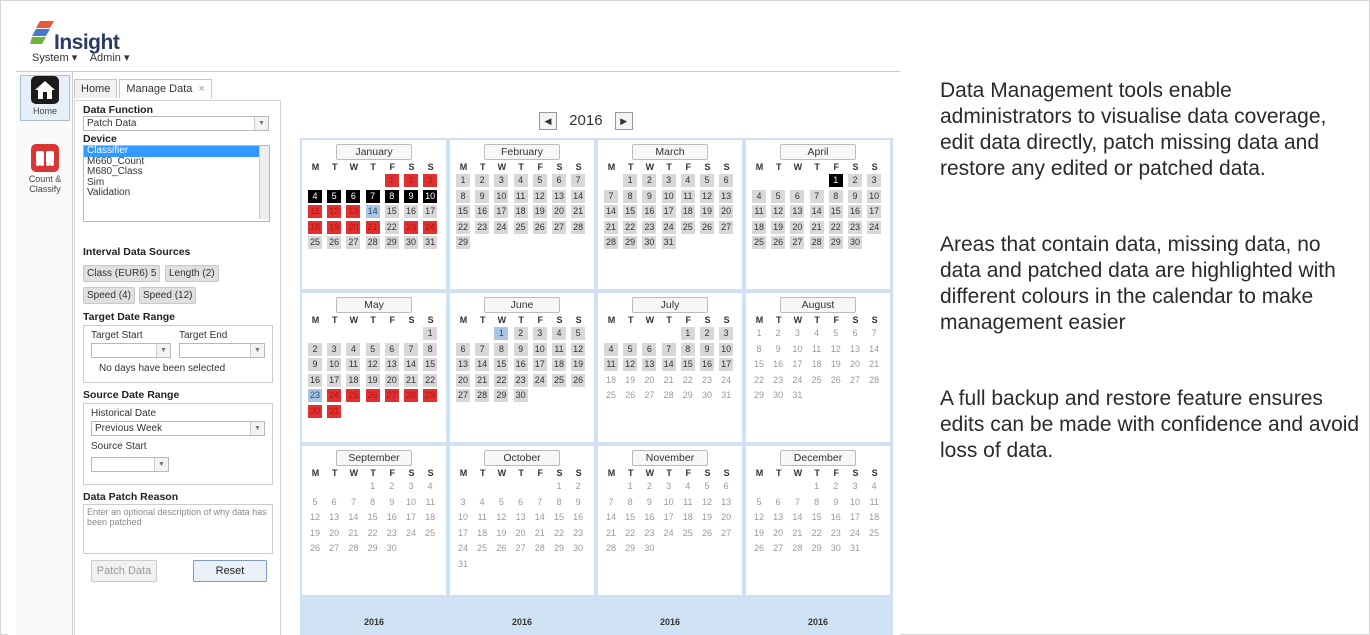 This screenshot has width=1370, height=635. I want to click on next-year-button: ▶, so click(623, 121).